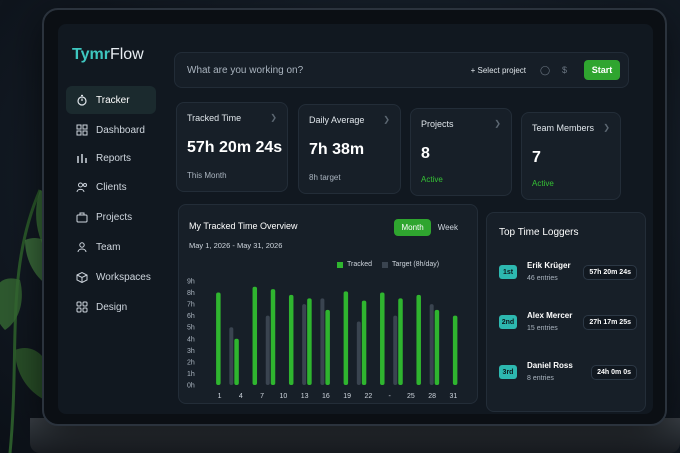 The image size is (680, 453). I want to click on sidebar-item-design: Design, so click(111, 307).